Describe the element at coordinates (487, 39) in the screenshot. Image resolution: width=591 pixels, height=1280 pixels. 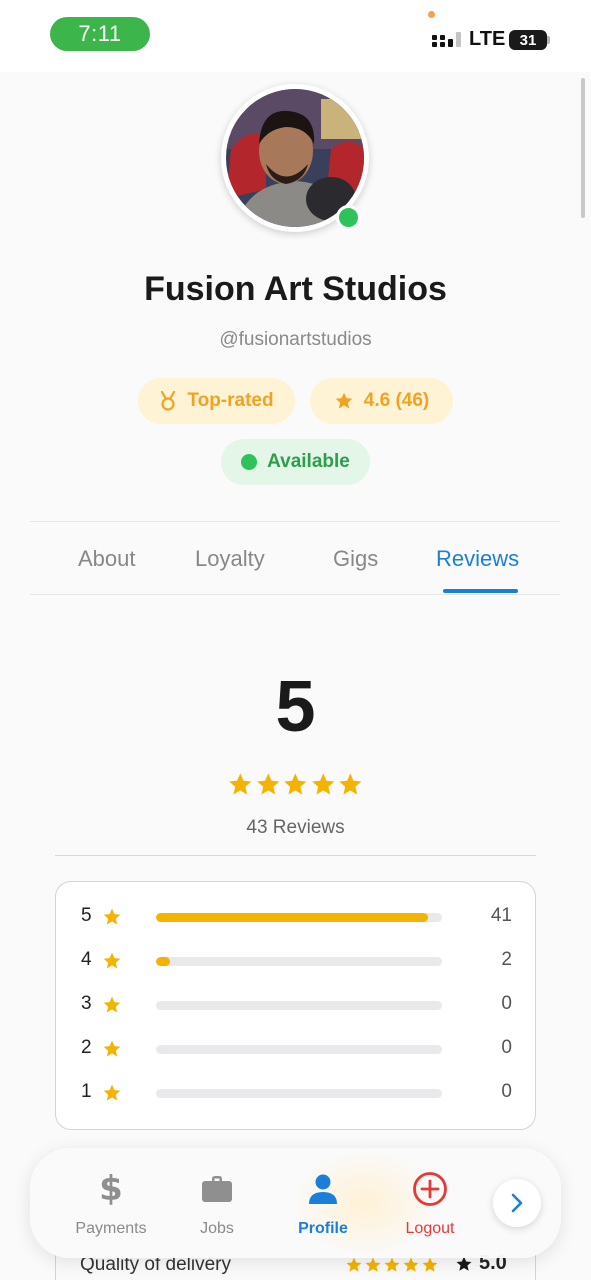
I see `network-label: LTE` at that location.